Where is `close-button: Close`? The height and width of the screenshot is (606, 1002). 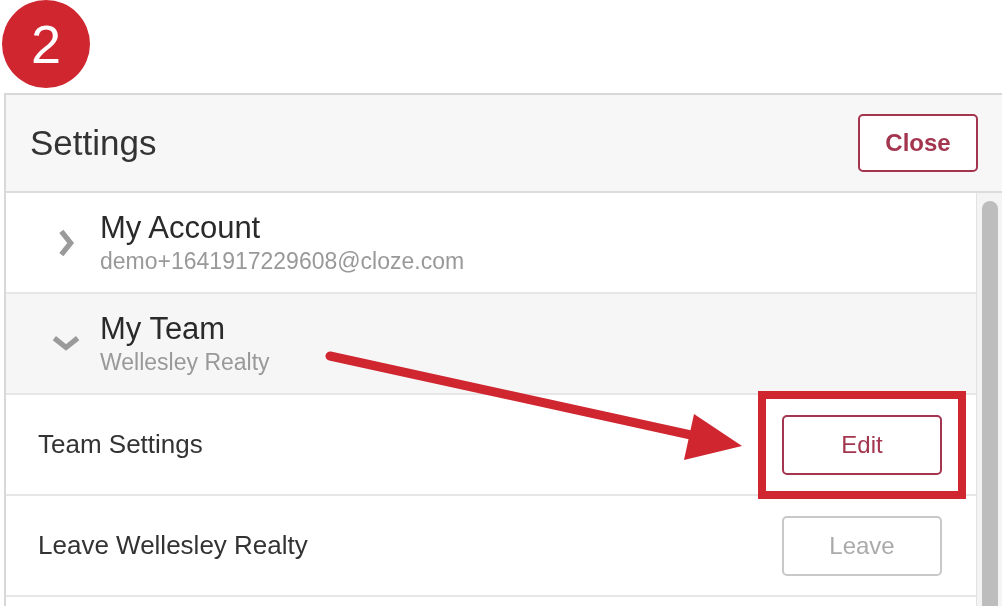 close-button: Close is located at coordinates (918, 143).